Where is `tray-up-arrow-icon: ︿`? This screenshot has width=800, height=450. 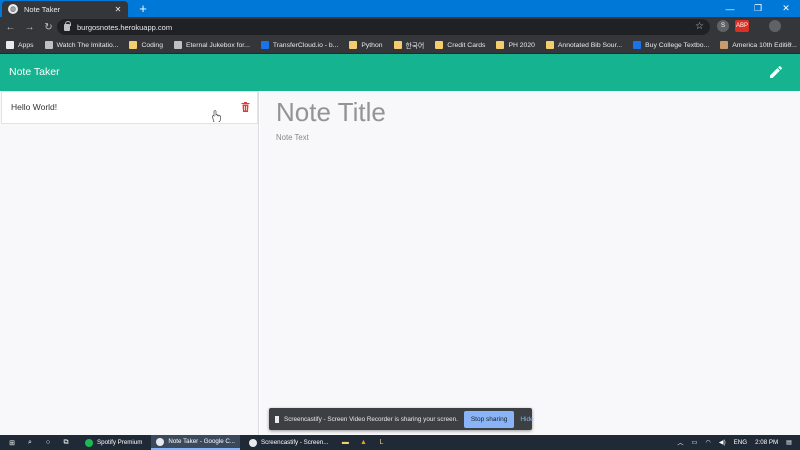
tray-up-arrow-icon: ︿ is located at coordinates (680, 442).